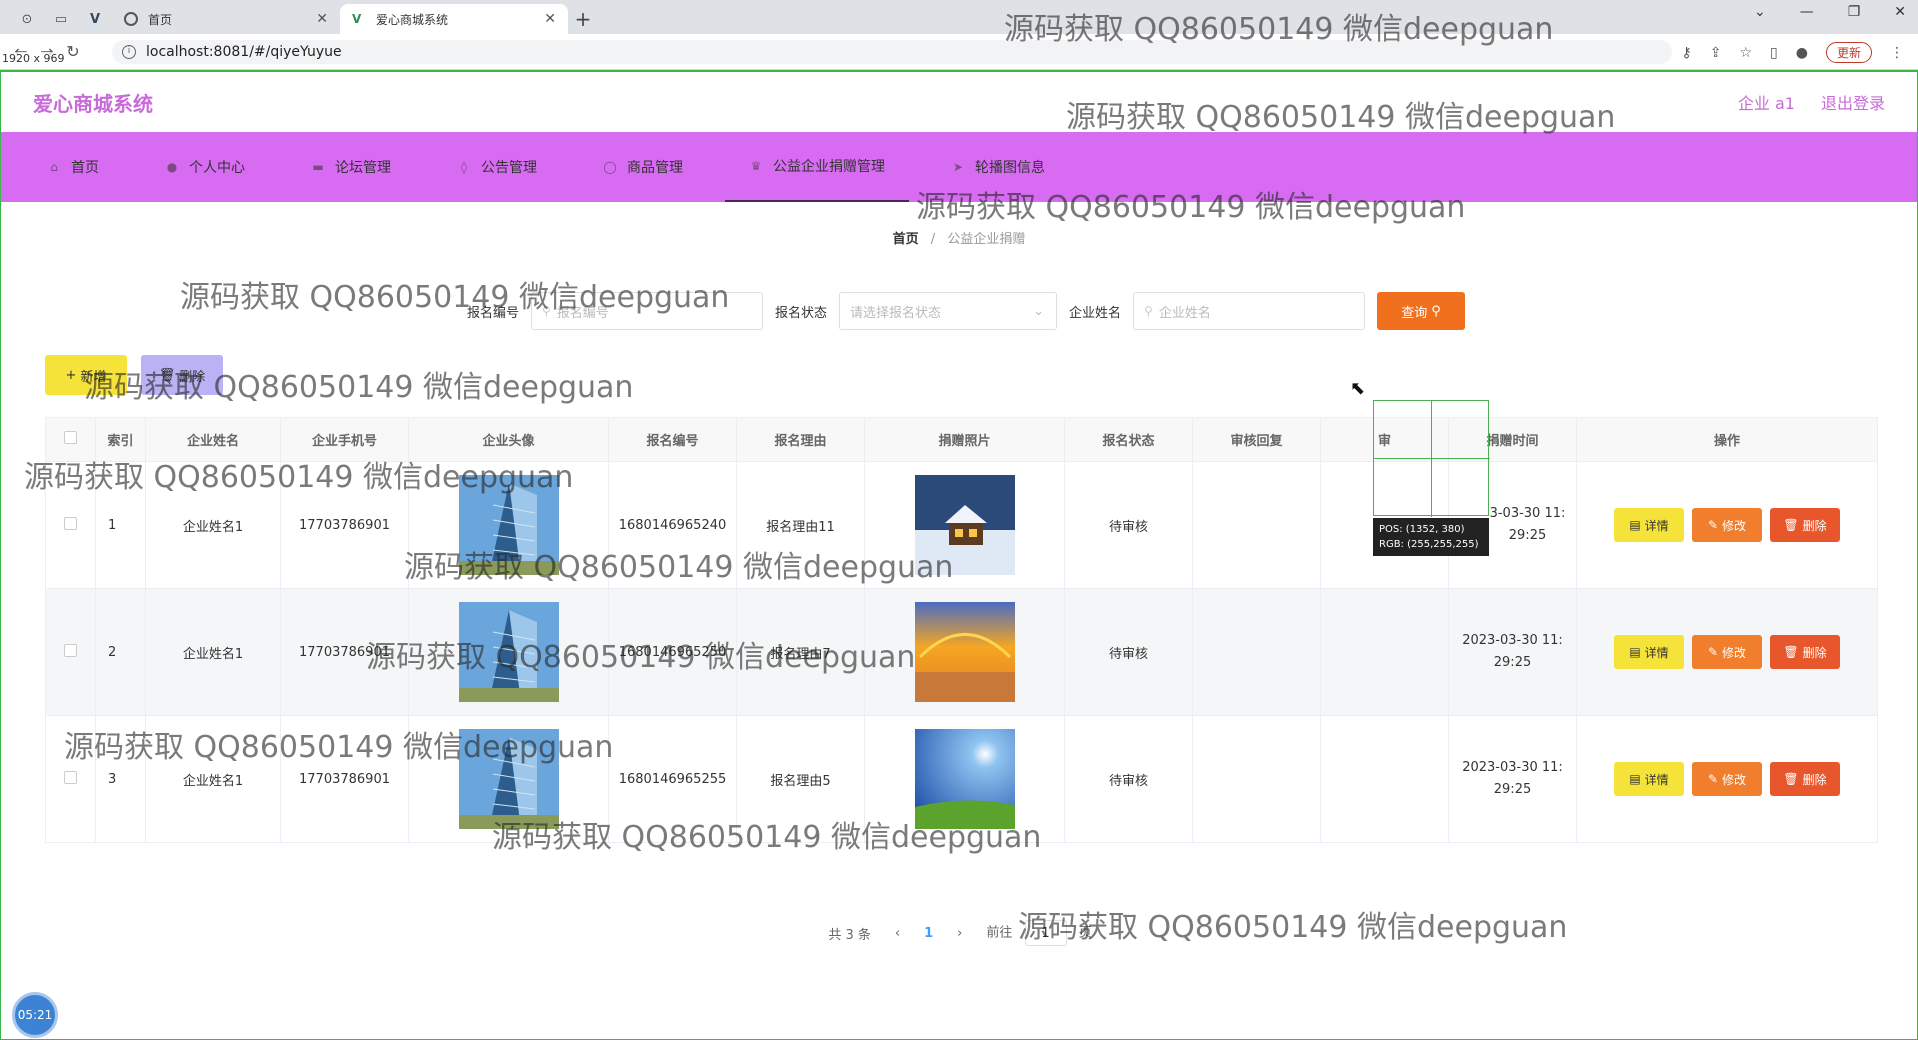 The image size is (1918, 1040). Describe the element at coordinates (948, 311) in the screenshot. I see `status-select: 请选择报名状态 ⌄` at that location.